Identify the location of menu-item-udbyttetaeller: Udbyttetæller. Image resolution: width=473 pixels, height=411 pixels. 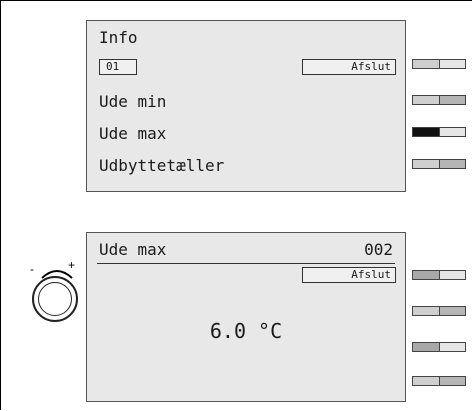
(161, 166).